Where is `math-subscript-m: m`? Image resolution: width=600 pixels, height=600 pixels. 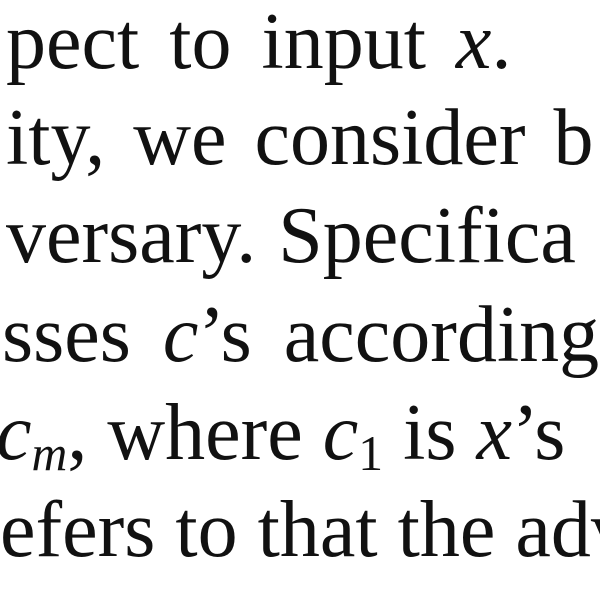 math-subscript-m: m is located at coordinates (49, 453).